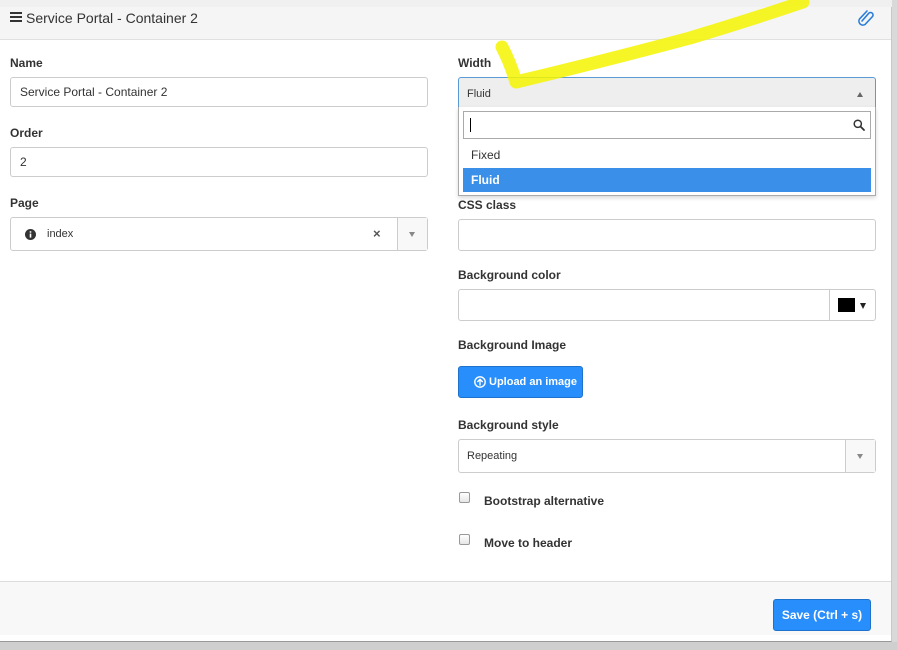 The width and height of the screenshot is (897, 650). What do you see at coordinates (528, 543) in the screenshot?
I see `move-to-header-label: Move to header` at bounding box center [528, 543].